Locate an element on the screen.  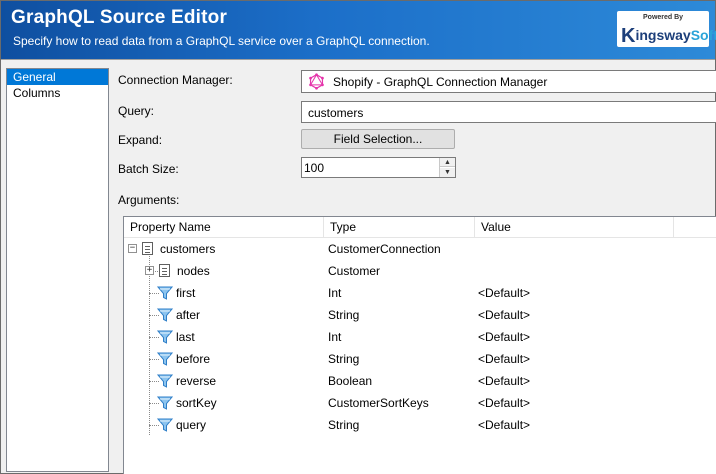
arguments-label: Arguments: is located at coordinates (149, 200).